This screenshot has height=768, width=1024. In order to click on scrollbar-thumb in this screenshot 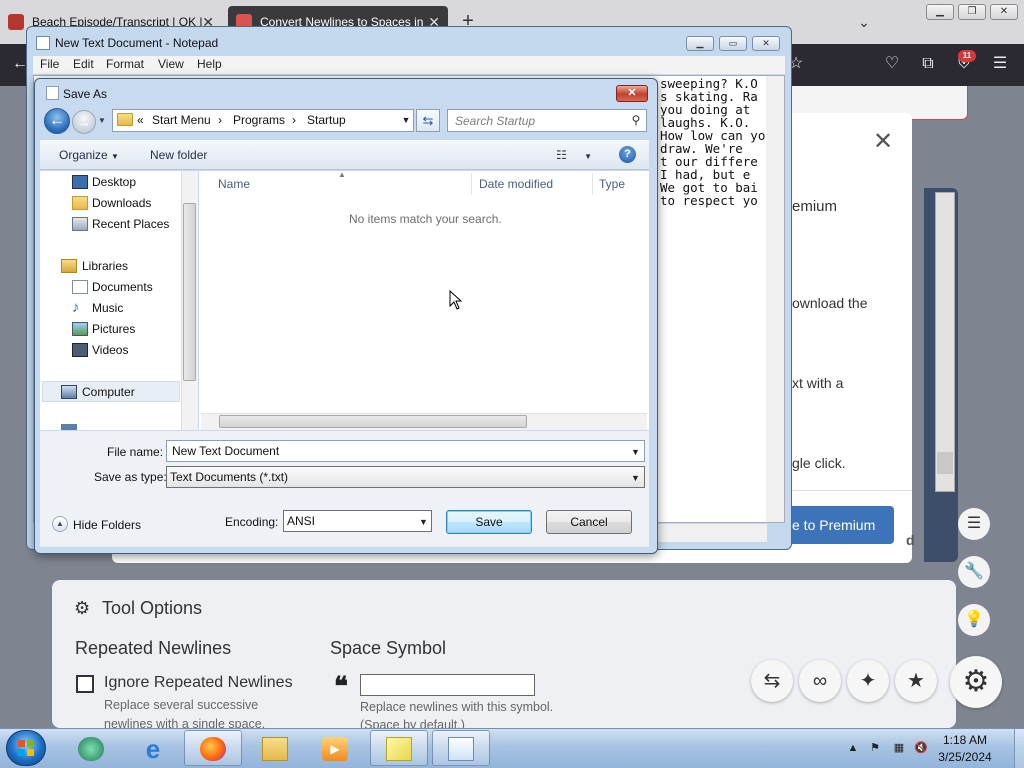, I will do `click(945, 463)`.